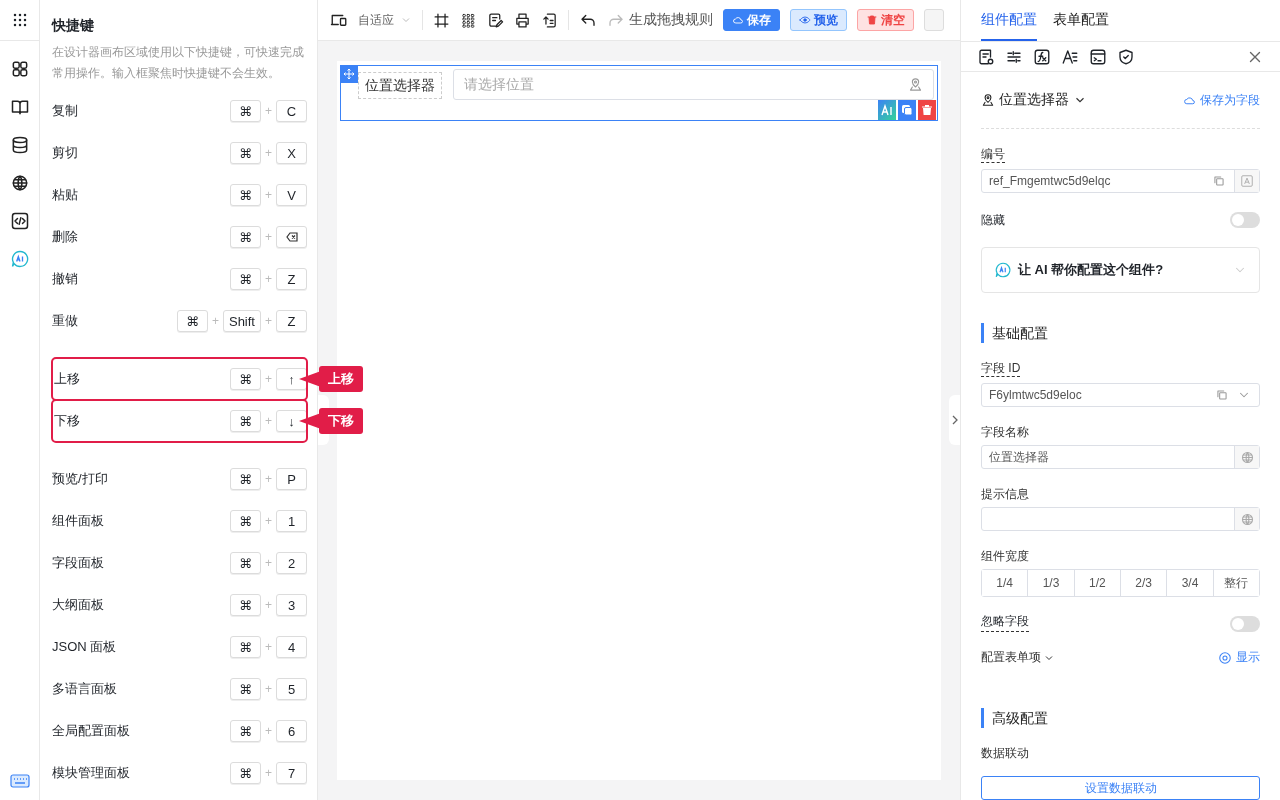 The height and width of the screenshot is (800, 1280). Describe the element at coordinates (1120, 395) in the screenshot. I see `field-id-select: F6ylmtwc5d9eloc` at that location.